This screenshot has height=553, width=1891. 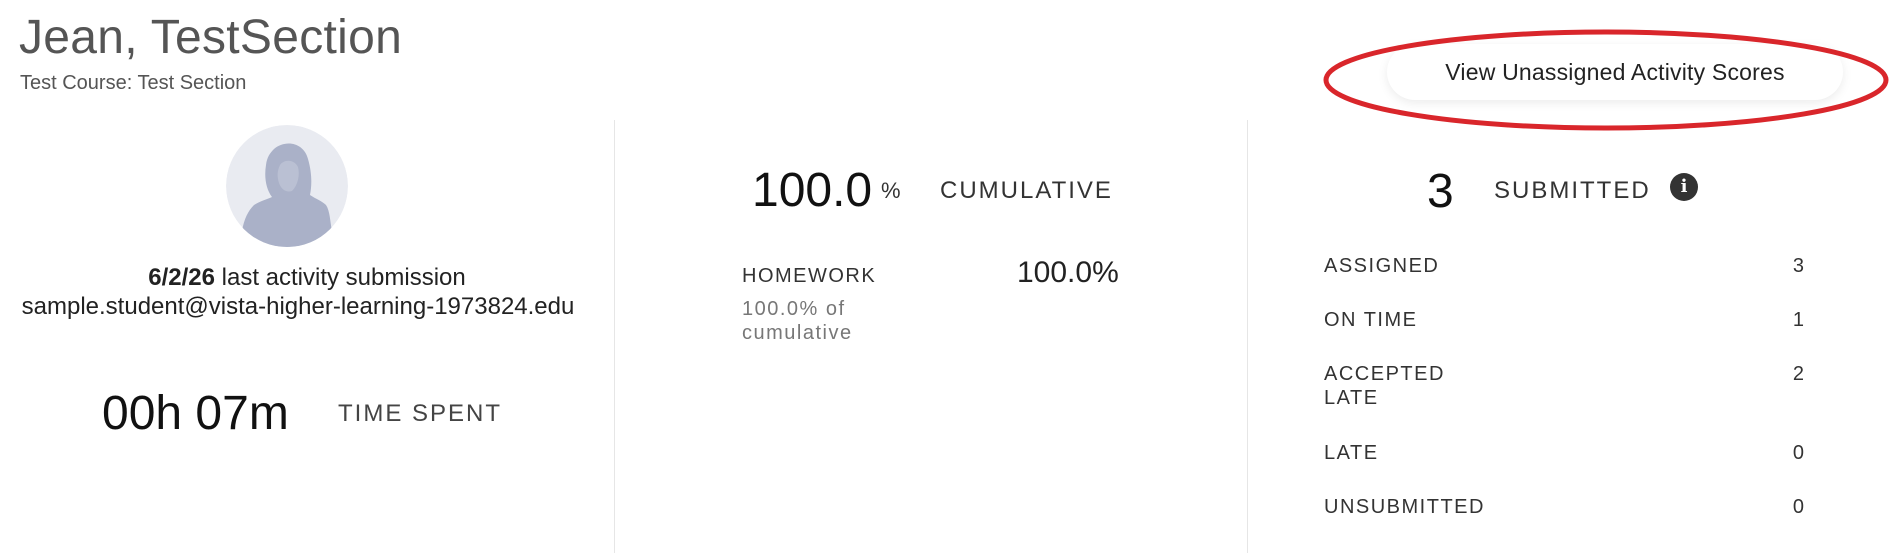 I want to click on stat-label: ON TIME, so click(x=1371, y=320).